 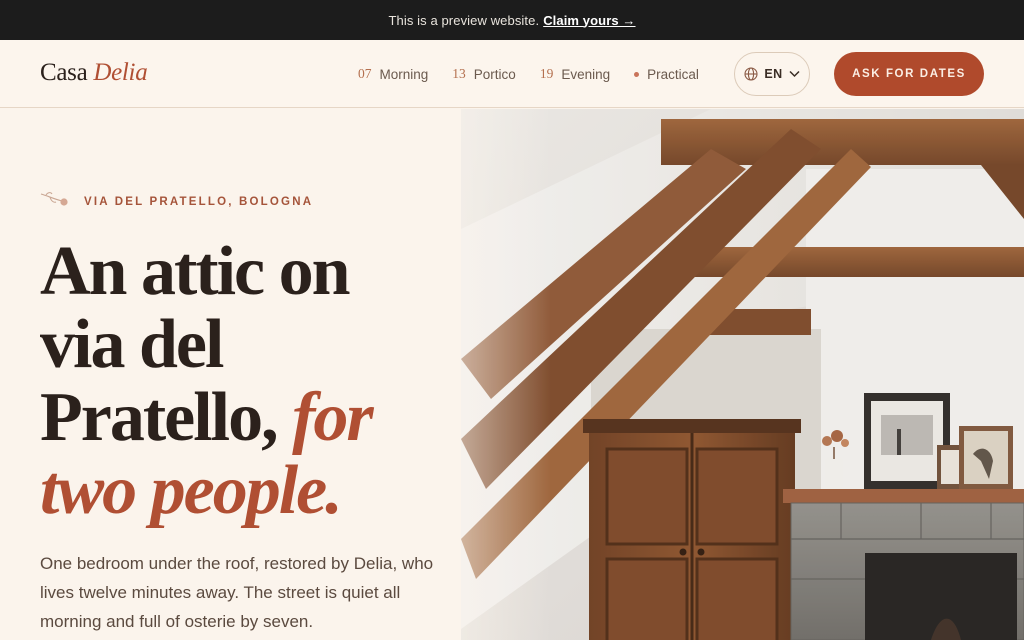 What do you see at coordinates (589, 20) in the screenshot?
I see `claim-link: Claim yours →` at bounding box center [589, 20].